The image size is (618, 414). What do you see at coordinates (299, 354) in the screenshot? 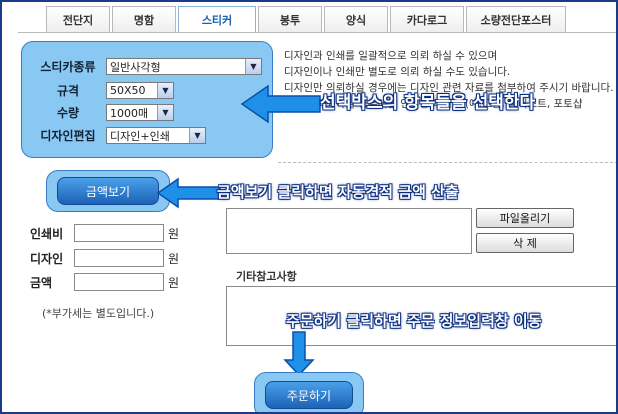
I see `arrow-down-icon` at bounding box center [299, 354].